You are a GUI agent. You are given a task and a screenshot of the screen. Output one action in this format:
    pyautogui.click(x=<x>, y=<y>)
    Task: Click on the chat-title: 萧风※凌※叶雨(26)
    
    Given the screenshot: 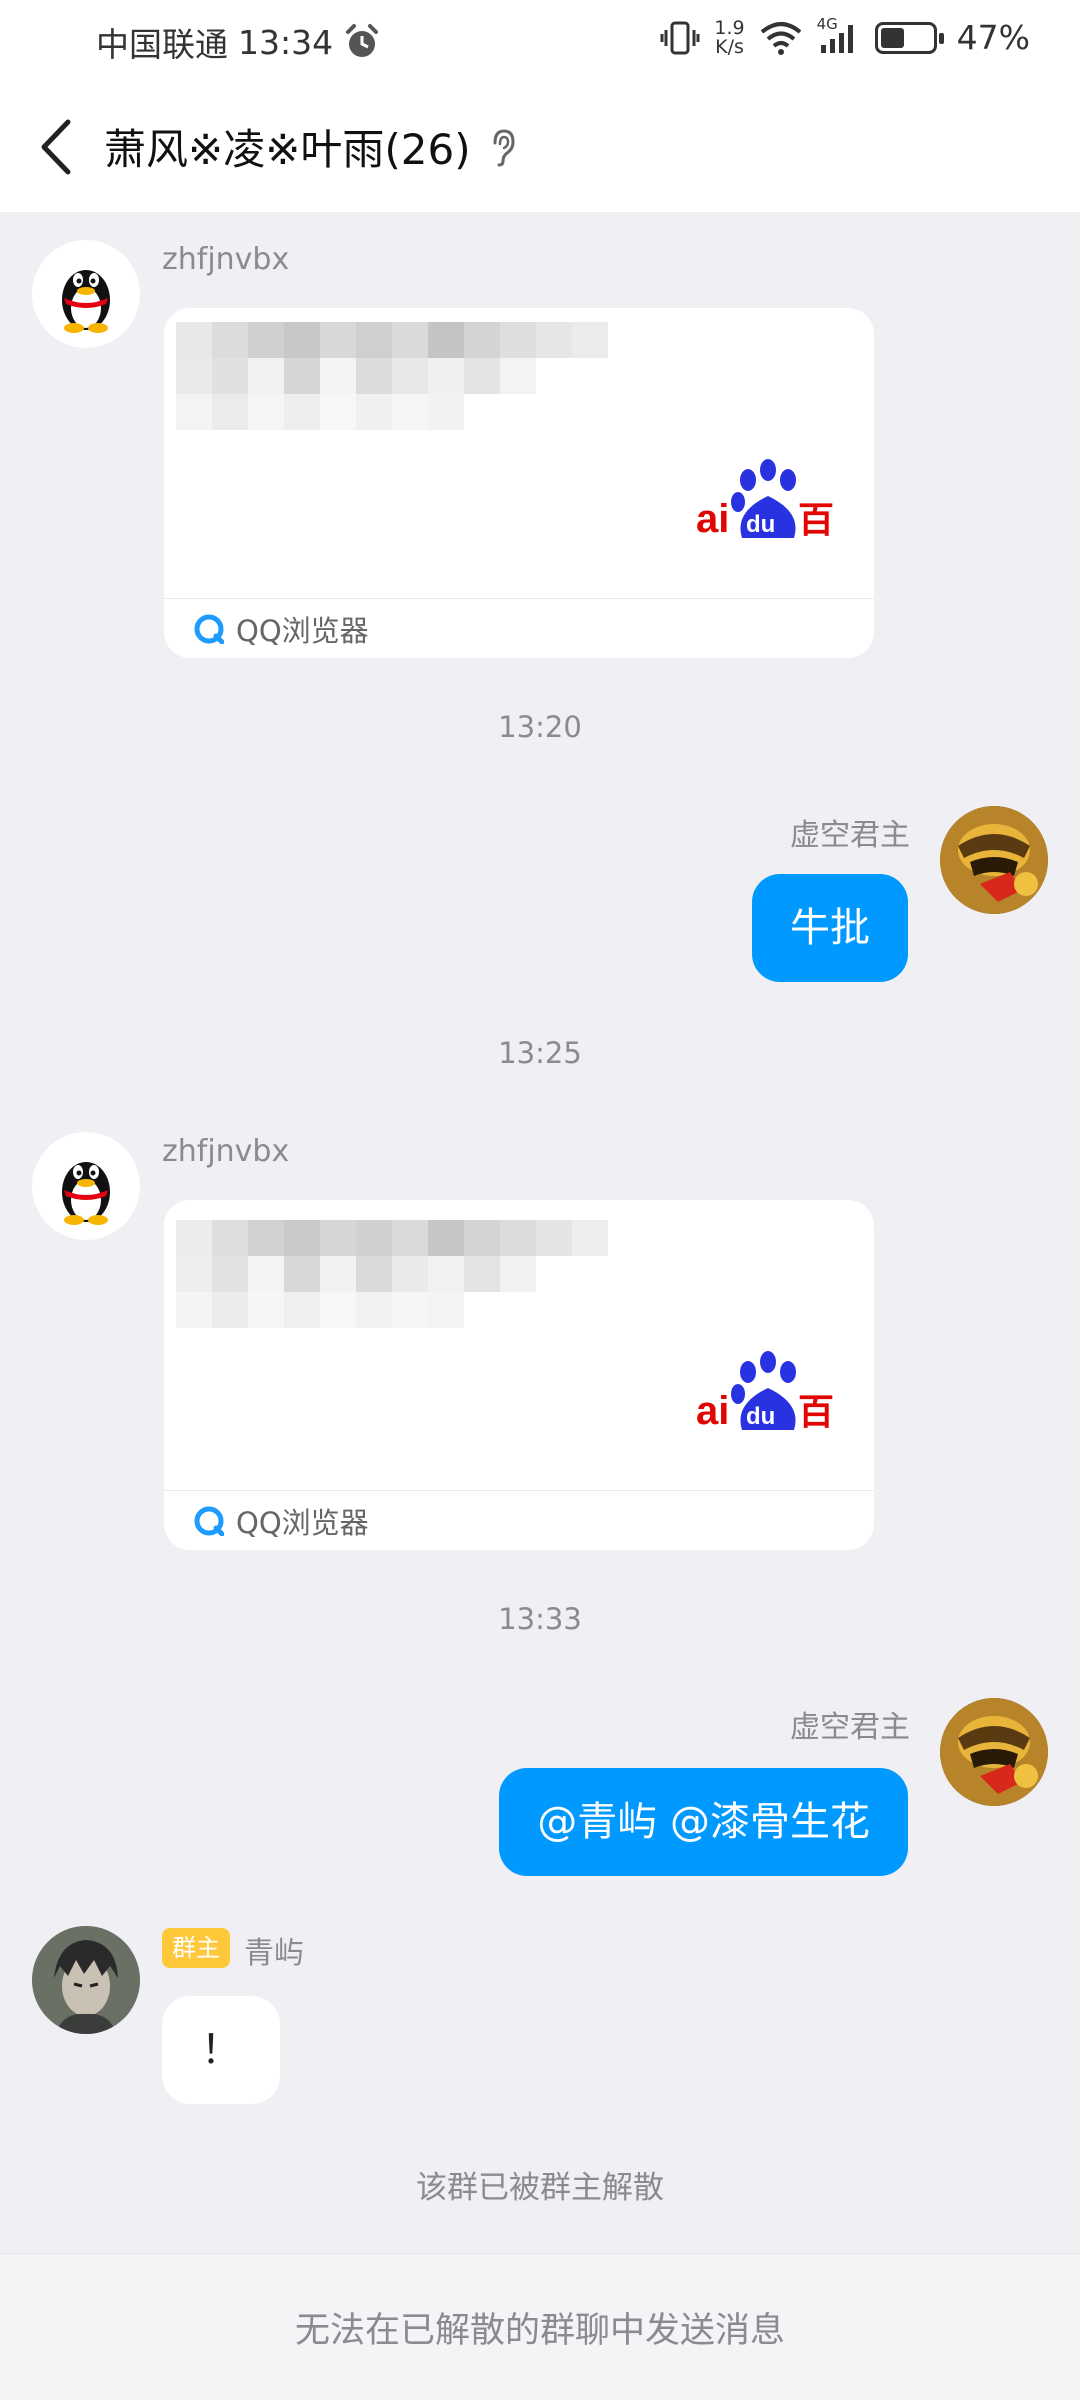 What is the action you would take?
    pyautogui.click(x=287, y=149)
    